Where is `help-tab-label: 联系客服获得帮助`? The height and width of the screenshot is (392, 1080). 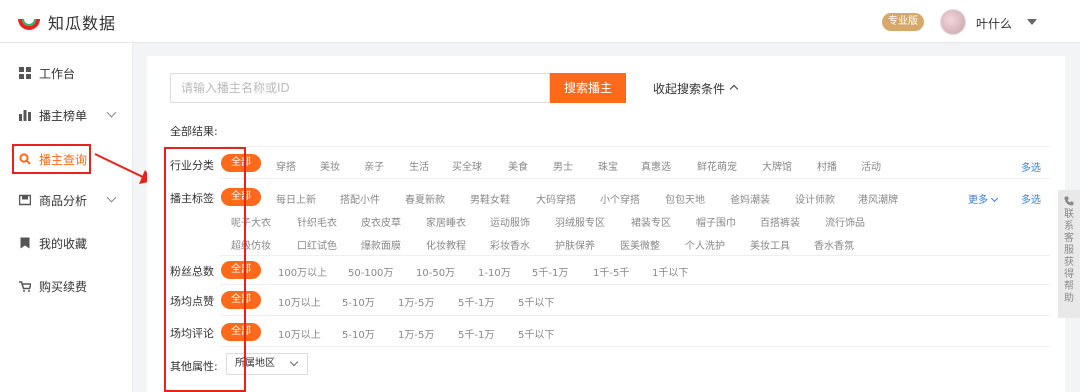
help-tab-label: 联系客服获得帮助 is located at coordinates (1069, 256).